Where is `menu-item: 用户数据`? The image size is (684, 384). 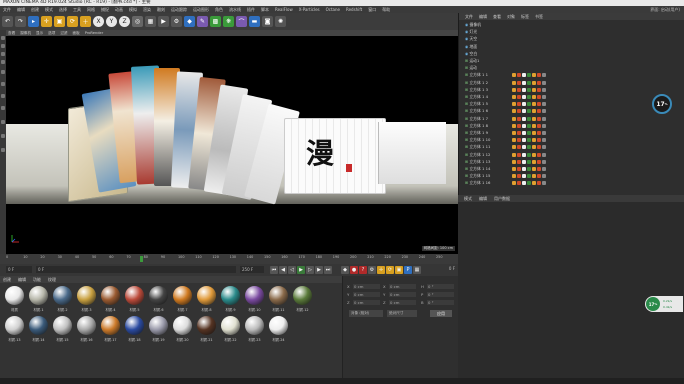
menu-item: 用户数据 is located at coordinates (502, 199).